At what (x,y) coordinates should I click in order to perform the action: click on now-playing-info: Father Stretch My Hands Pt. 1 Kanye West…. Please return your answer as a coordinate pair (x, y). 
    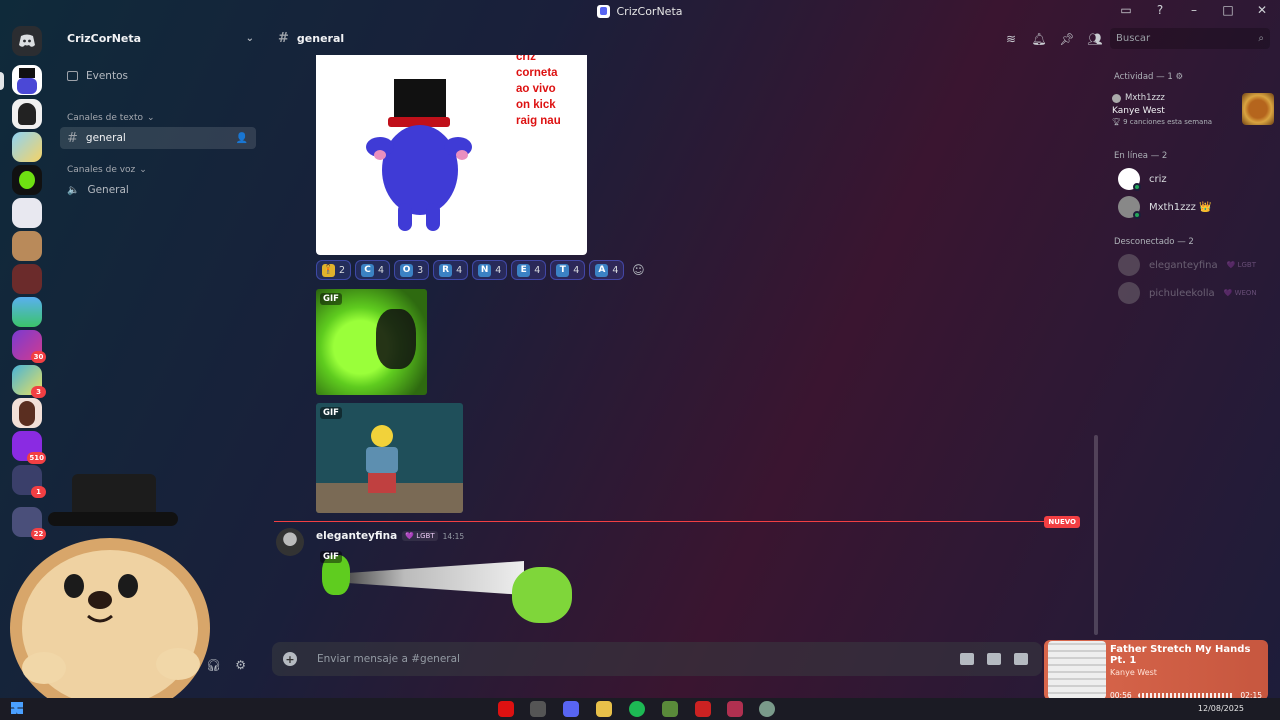
    Looking at the image, I should click on (1189, 670).